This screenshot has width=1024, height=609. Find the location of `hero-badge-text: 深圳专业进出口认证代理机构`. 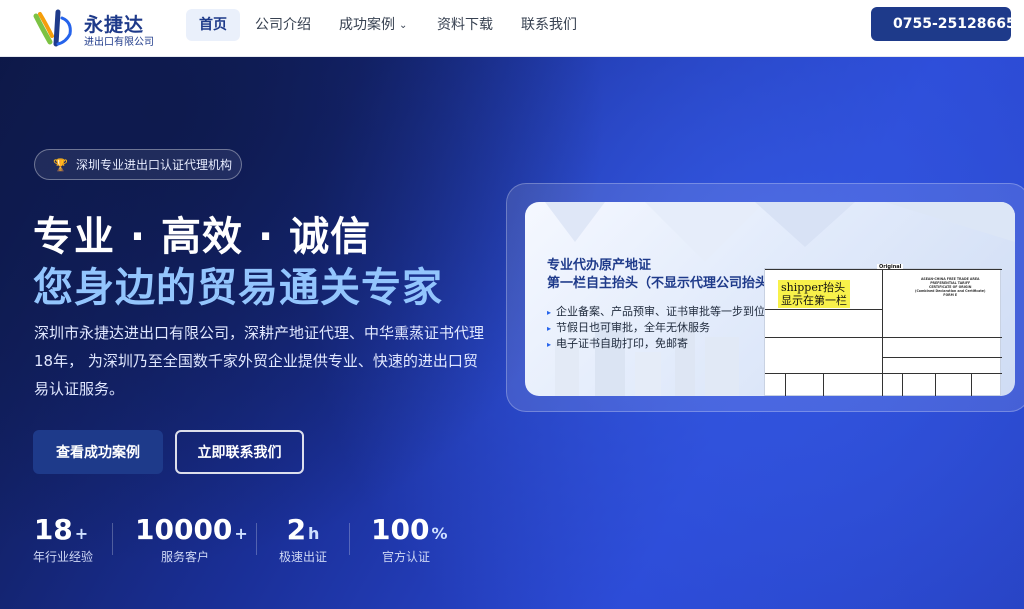

hero-badge-text: 深圳专业进出口认证代理机构 is located at coordinates (153, 165).